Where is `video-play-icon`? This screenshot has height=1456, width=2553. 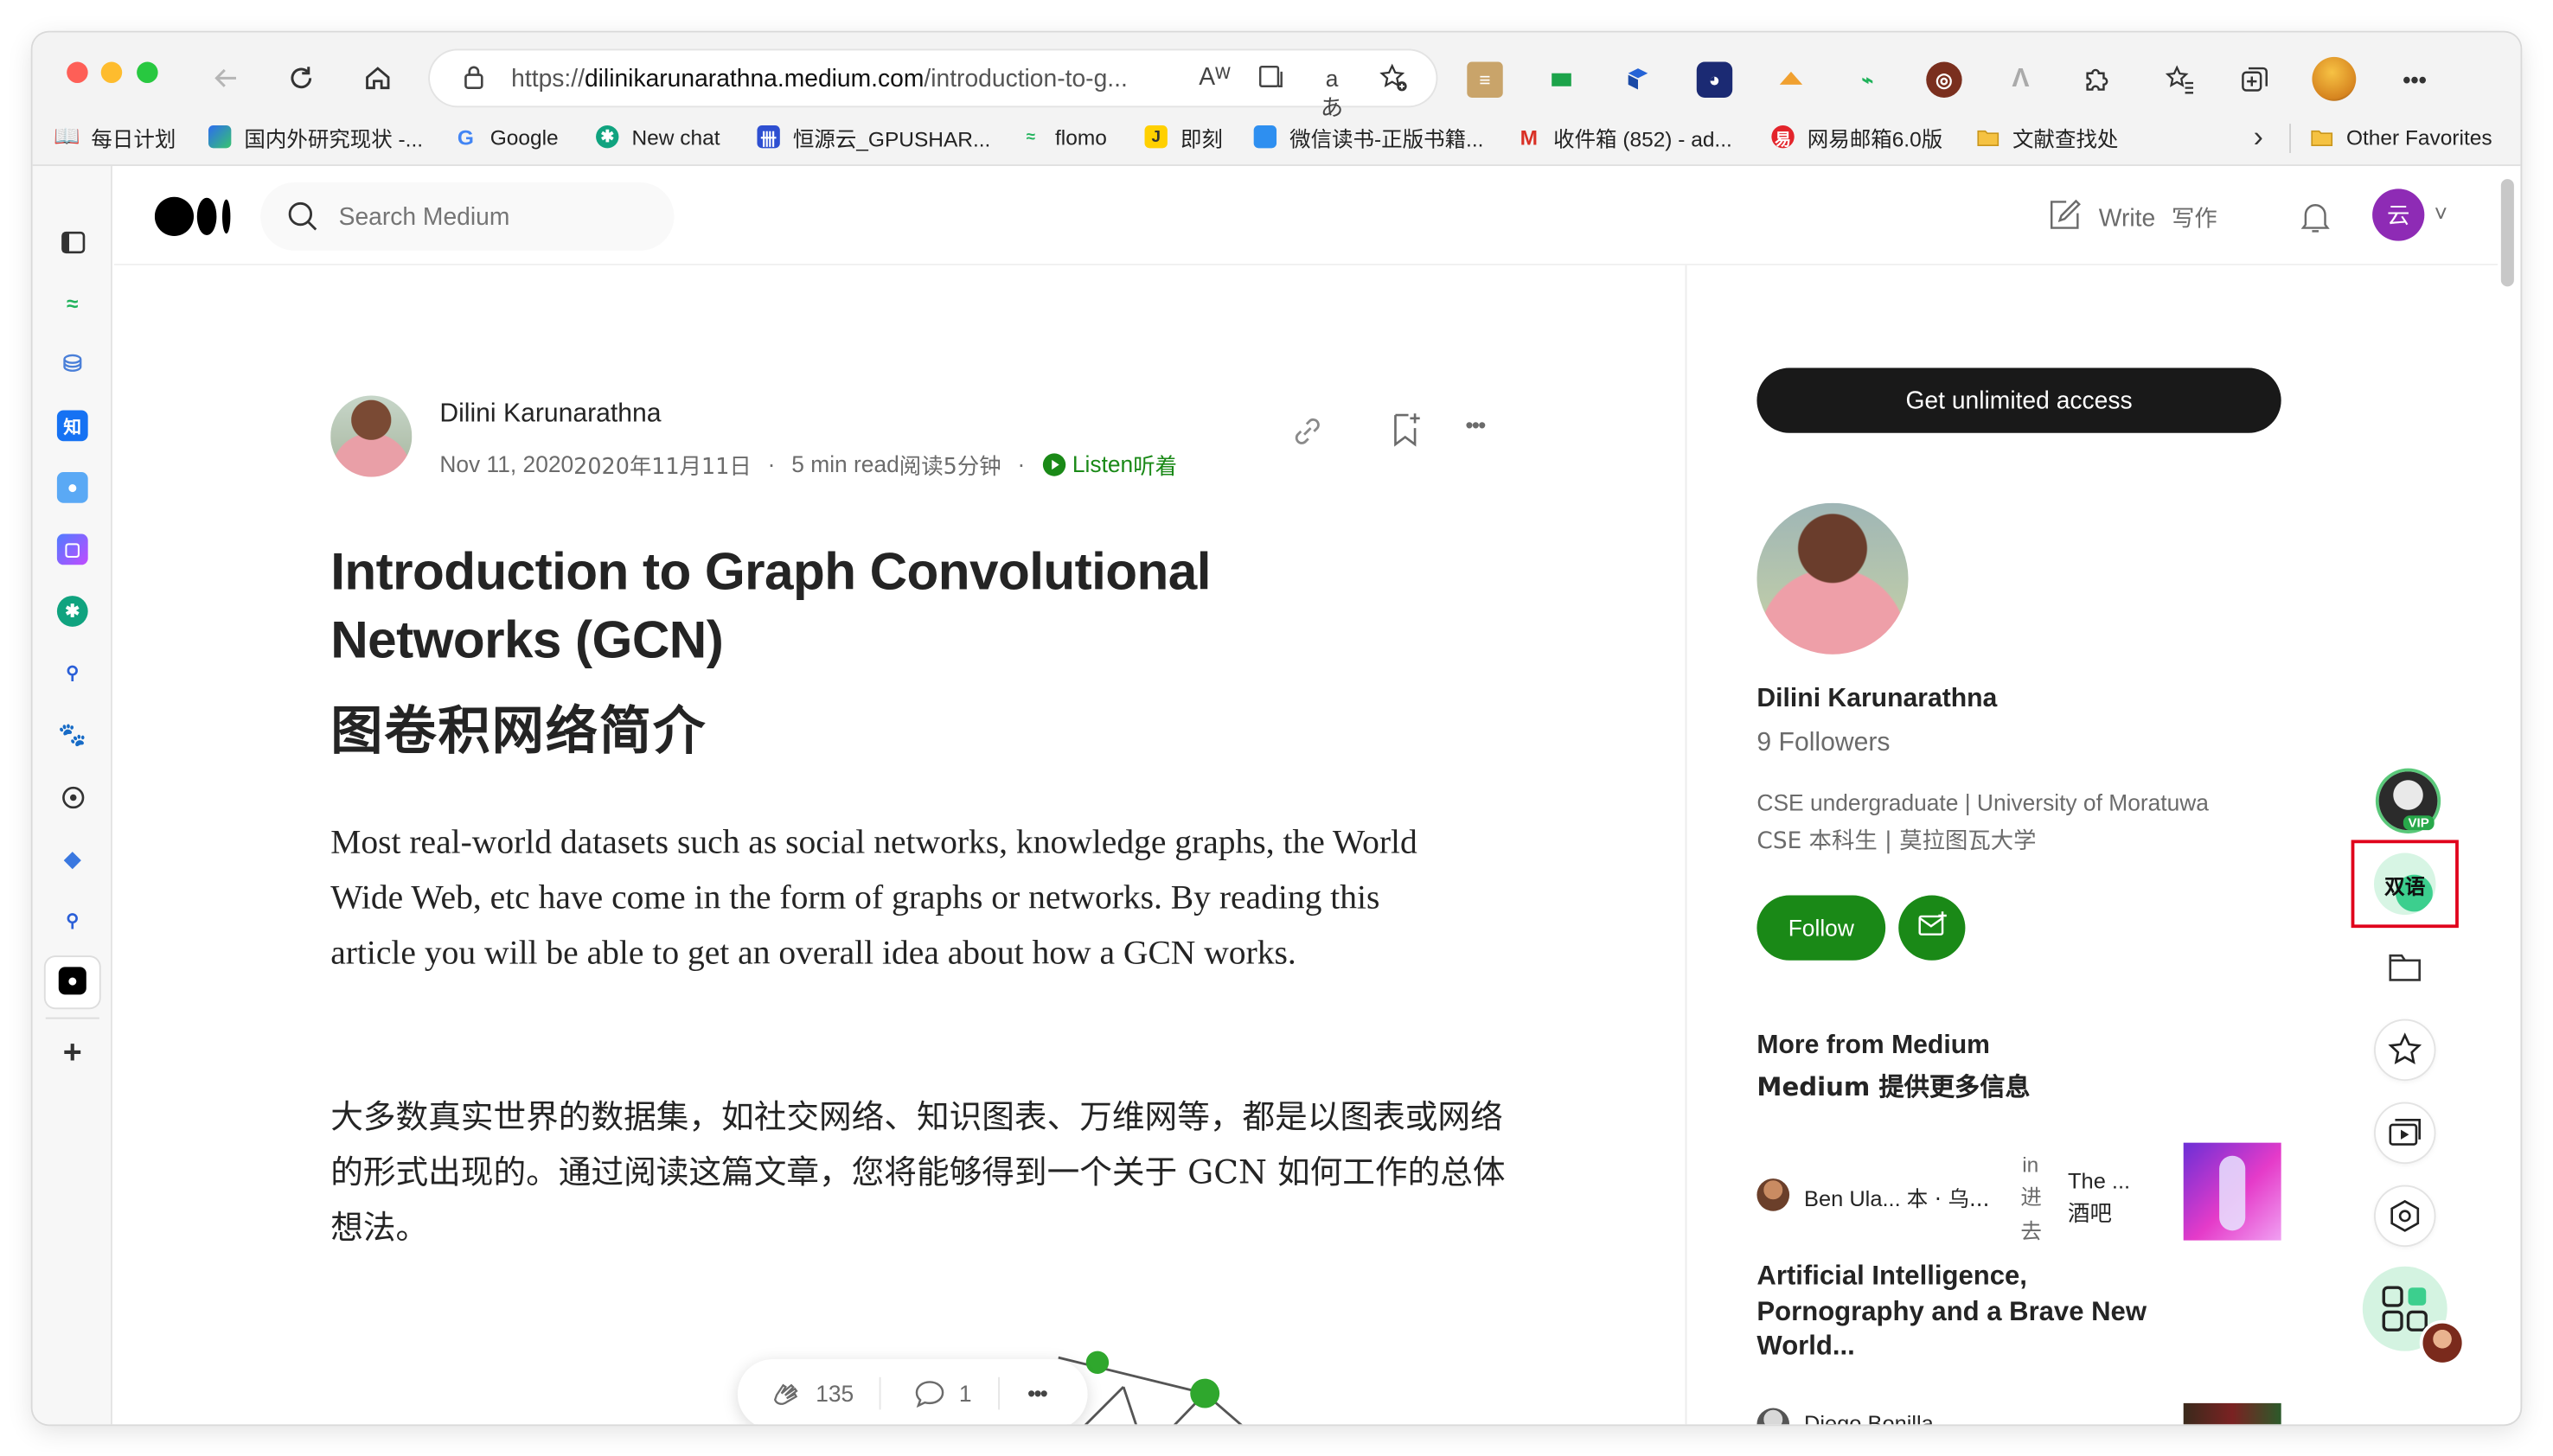
video-play-icon is located at coordinates (2405, 1133).